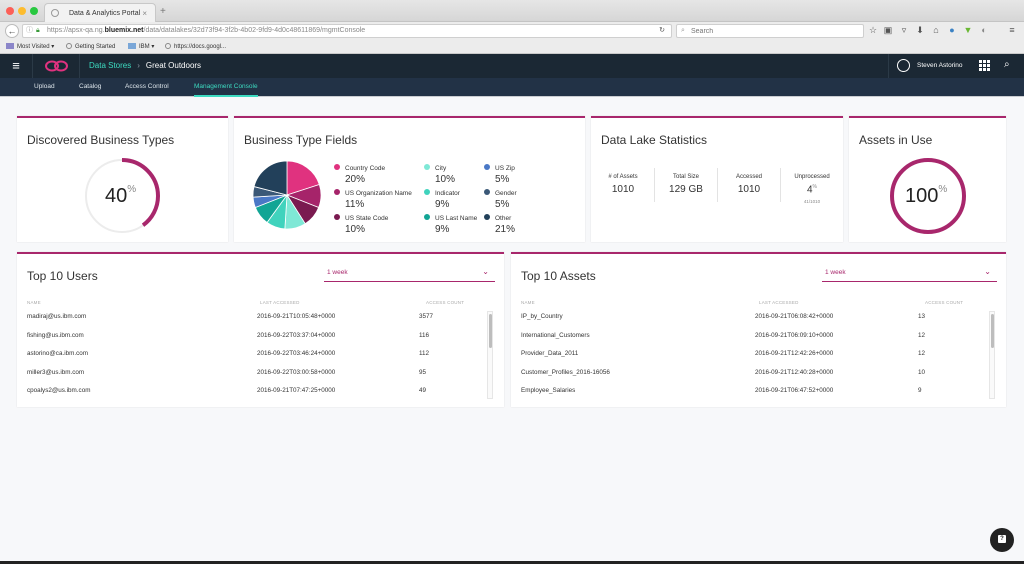 The image size is (1024, 564). What do you see at coordinates (873, 30) in the screenshot?
I see `bookmark-star-icon: ☆` at bounding box center [873, 30].